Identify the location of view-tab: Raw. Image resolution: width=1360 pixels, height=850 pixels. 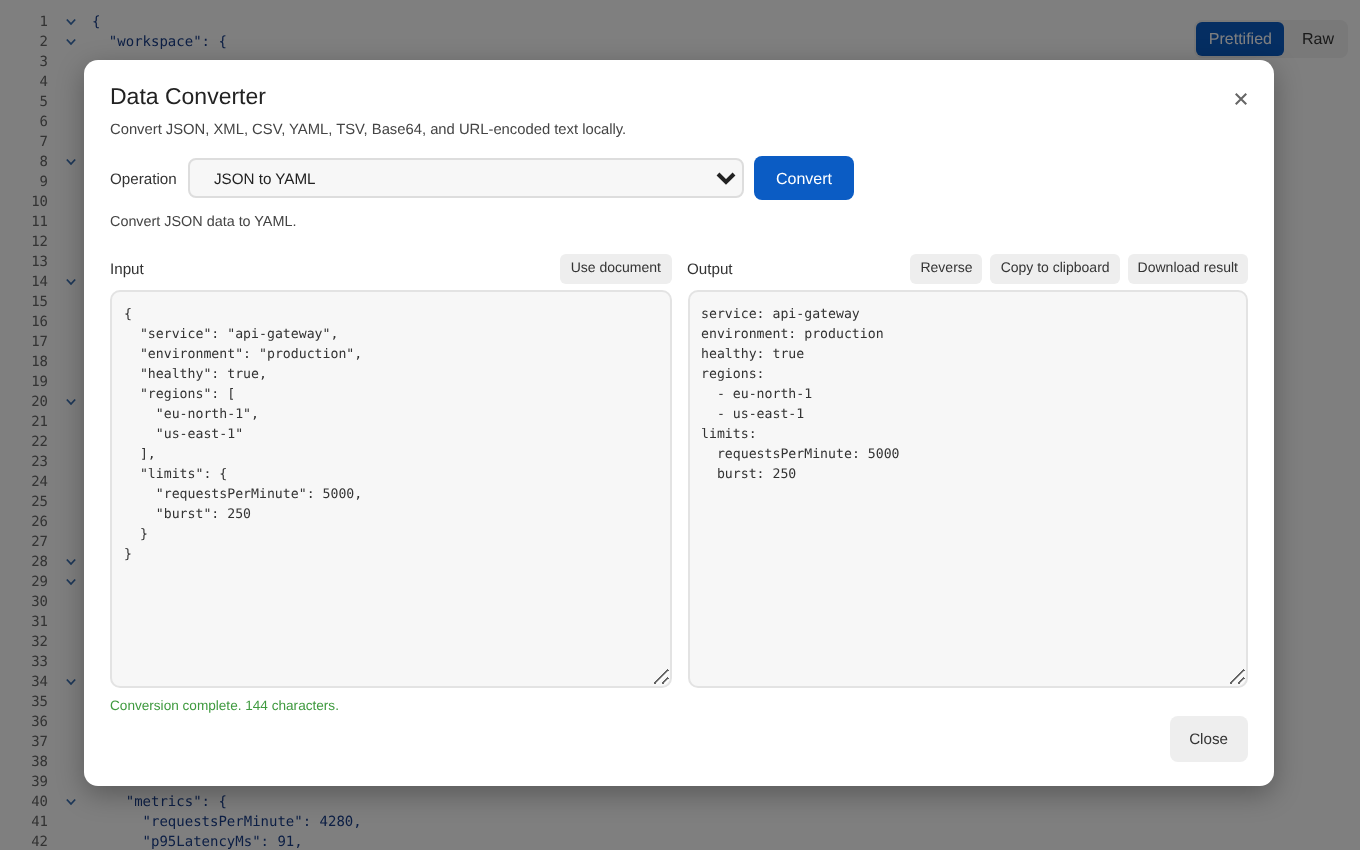
(1317, 39).